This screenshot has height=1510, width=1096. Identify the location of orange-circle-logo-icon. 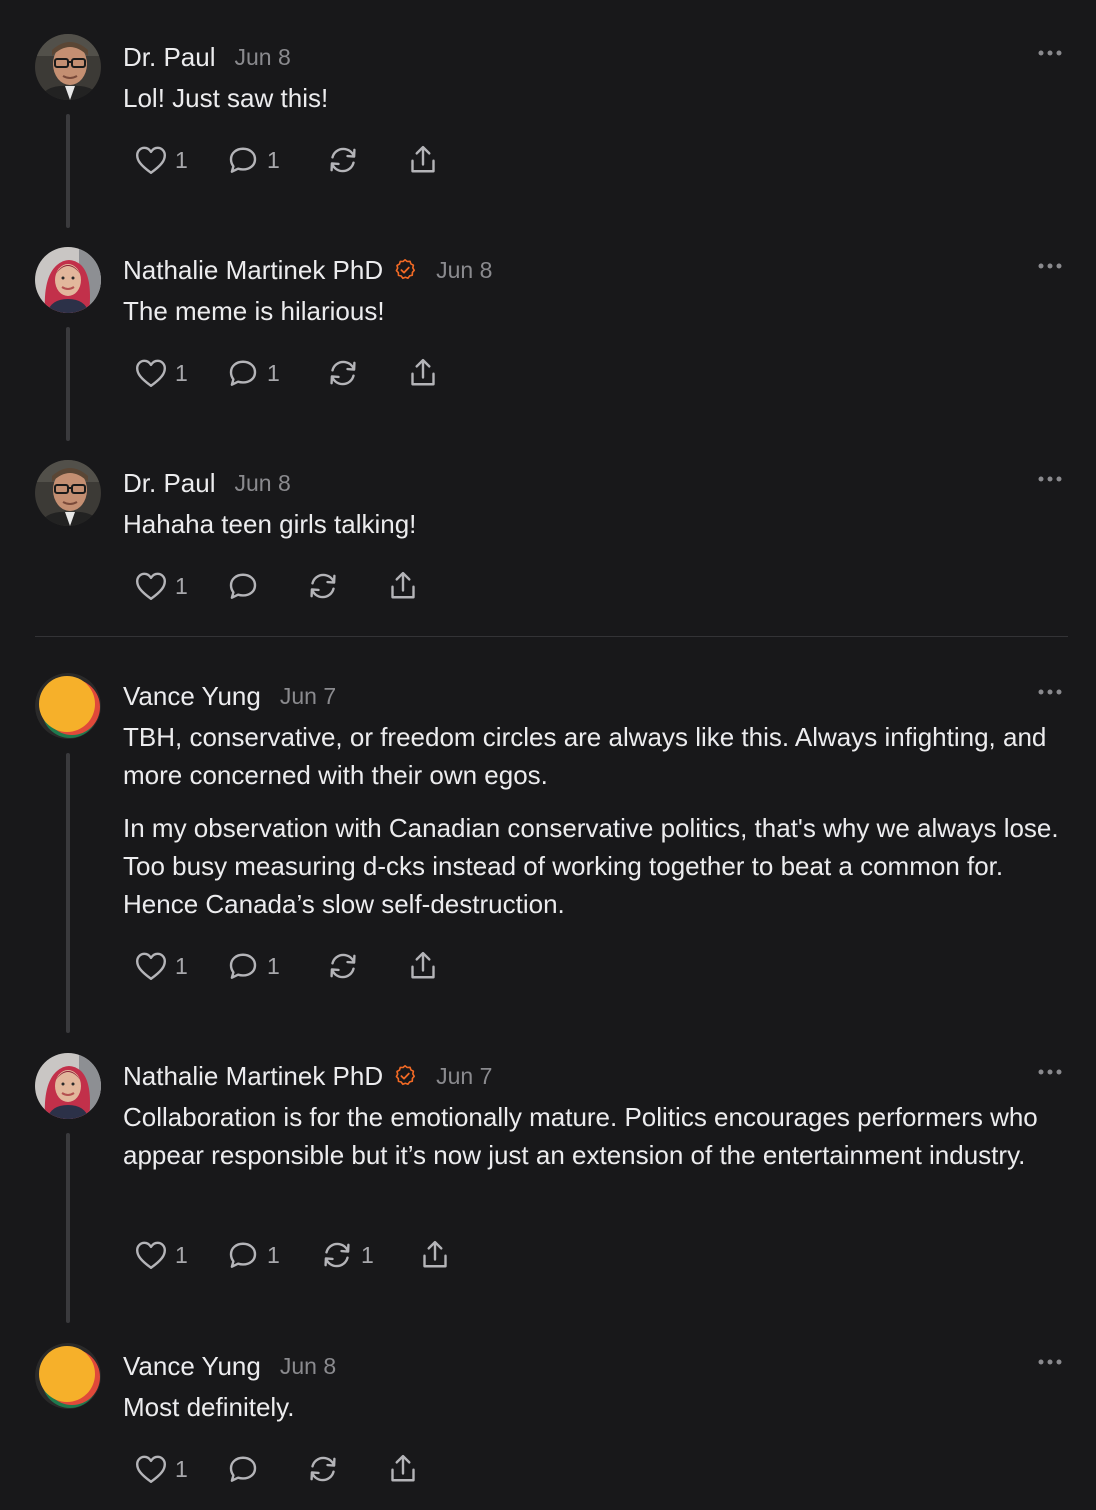
(68, 1376).